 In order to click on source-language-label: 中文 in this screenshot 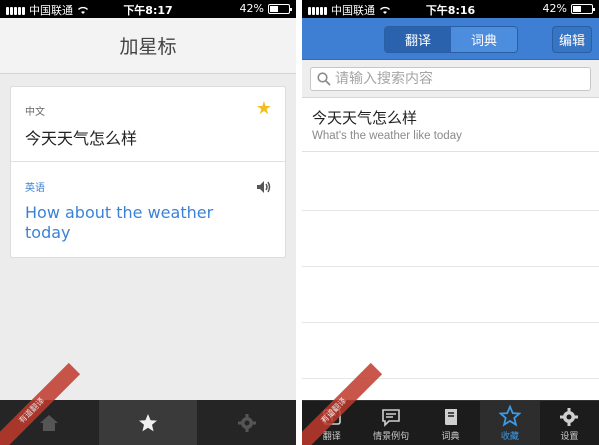, I will do `click(35, 112)`.